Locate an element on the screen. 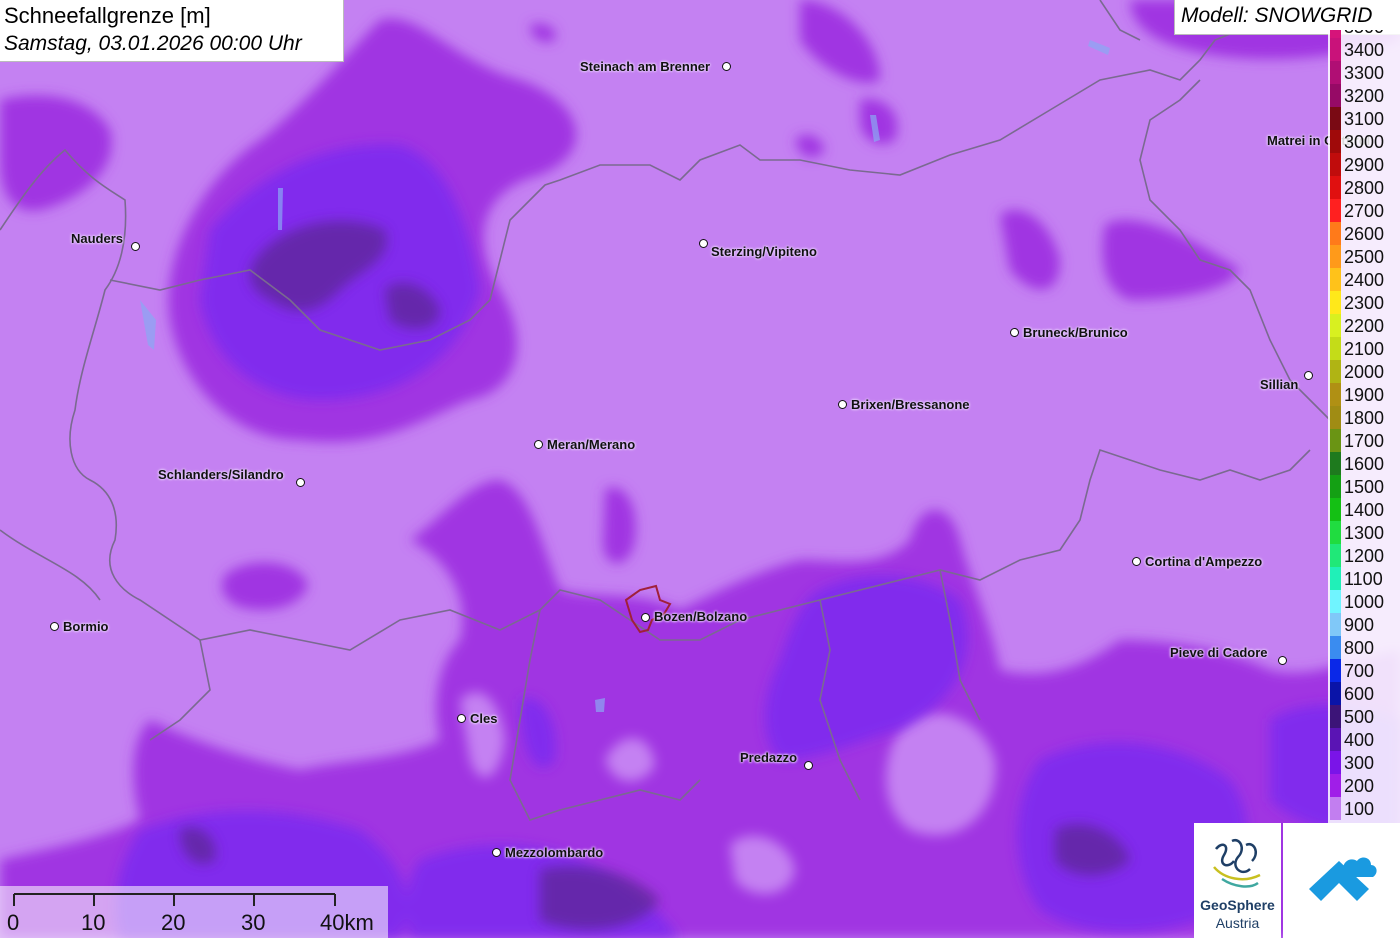 Image resolution: width=1400 pixels, height=938 pixels. place-marker-schlanders is located at coordinates (300, 482).